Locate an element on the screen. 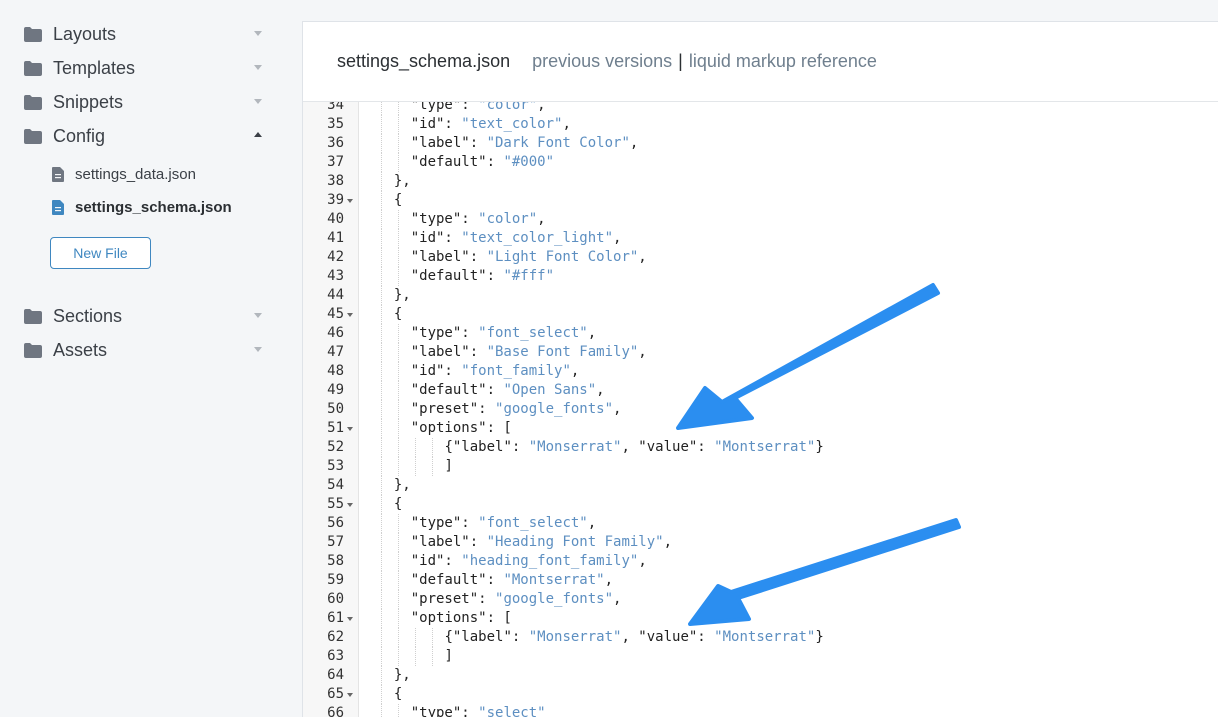  code-line: 65 { is located at coordinates (760, 694).